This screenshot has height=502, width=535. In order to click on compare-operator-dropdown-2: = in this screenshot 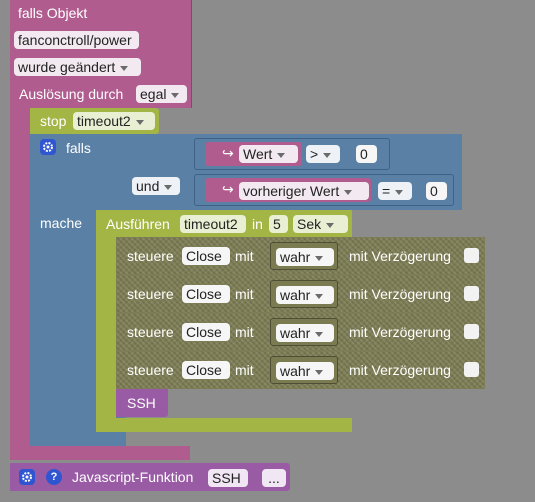, I will do `click(395, 191)`.